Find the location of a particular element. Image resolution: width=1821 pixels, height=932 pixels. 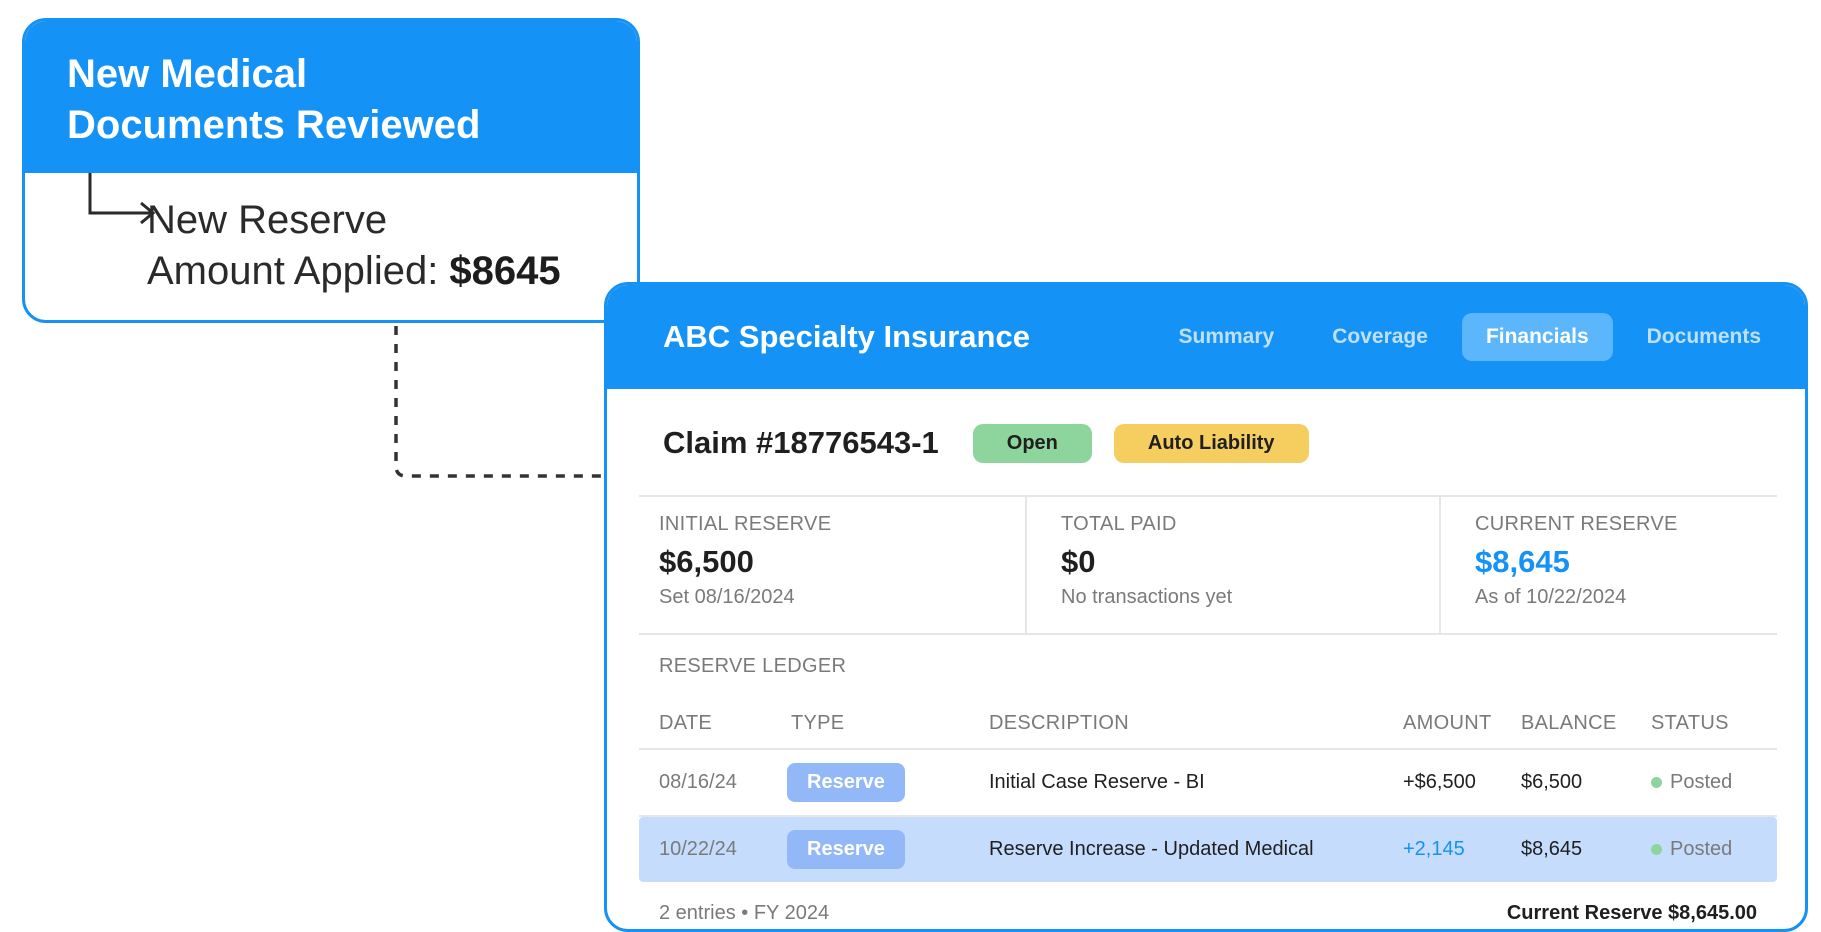

column-header-status: STATUS is located at coordinates (1714, 723).